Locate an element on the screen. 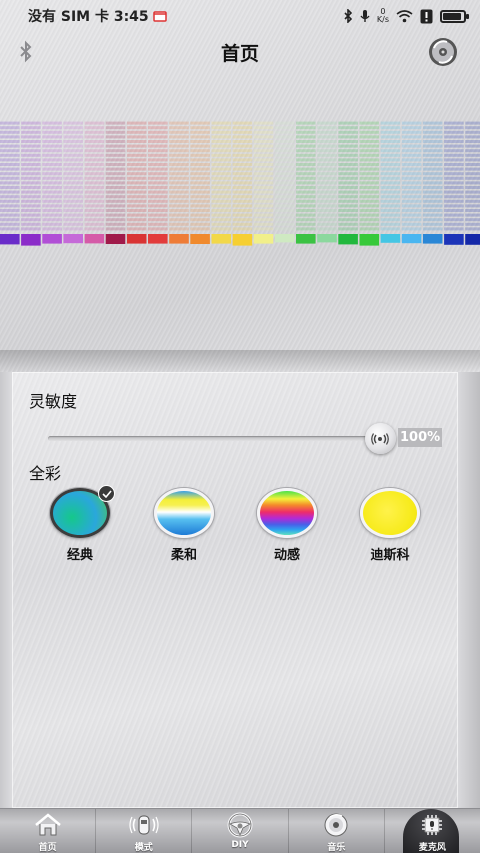 The height and width of the screenshot is (853, 480). network-speed: 0 K/s is located at coordinates (383, 16).